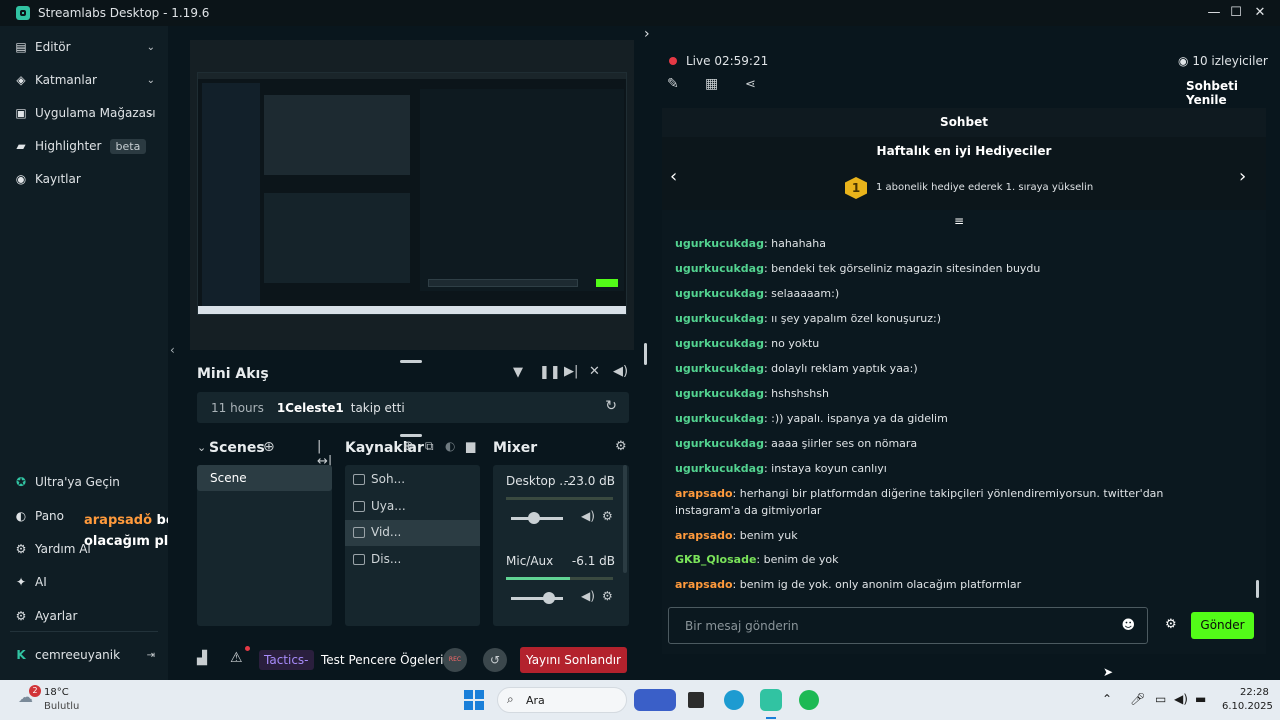 The image size is (1280, 720). Describe the element at coordinates (750, 84) in the screenshot. I see `share-icon: ⋖` at that location.